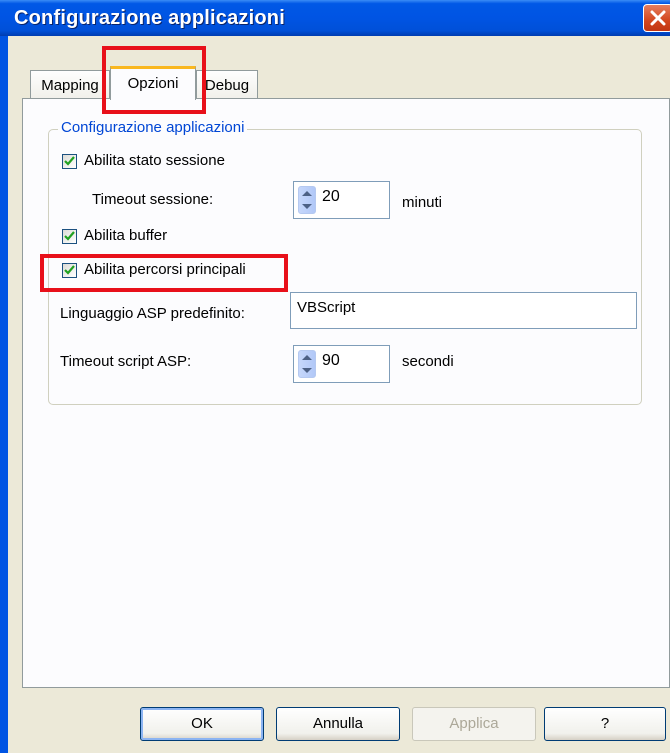 Image resolution: width=670 pixels, height=753 pixels. Describe the element at coordinates (605, 724) in the screenshot. I see `help-button: ?` at that location.